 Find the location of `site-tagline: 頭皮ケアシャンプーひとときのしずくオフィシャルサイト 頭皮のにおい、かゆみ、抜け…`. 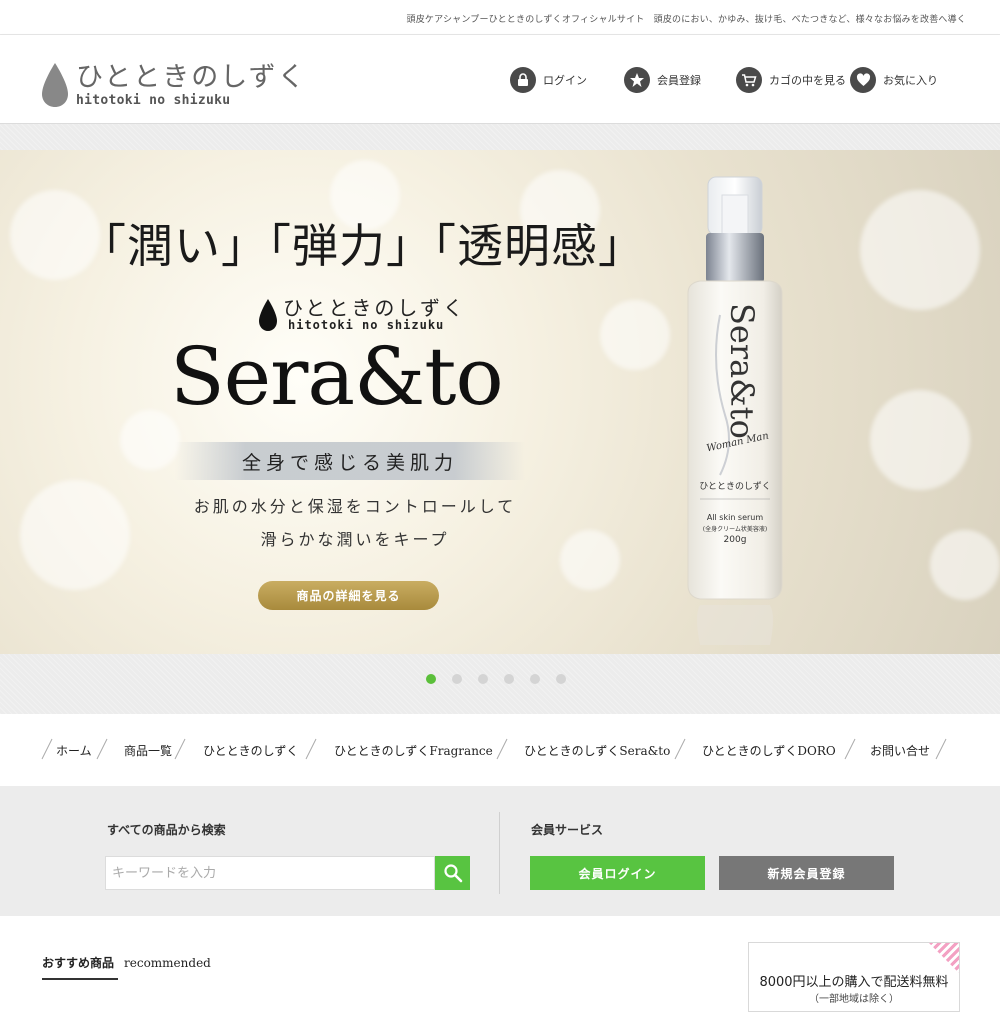

site-tagline: 頭皮ケアシャンプーひとときのしずくオフィシャルサイト 頭皮のにおい、かゆみ、抜け… is located at coordinates (686, 20).